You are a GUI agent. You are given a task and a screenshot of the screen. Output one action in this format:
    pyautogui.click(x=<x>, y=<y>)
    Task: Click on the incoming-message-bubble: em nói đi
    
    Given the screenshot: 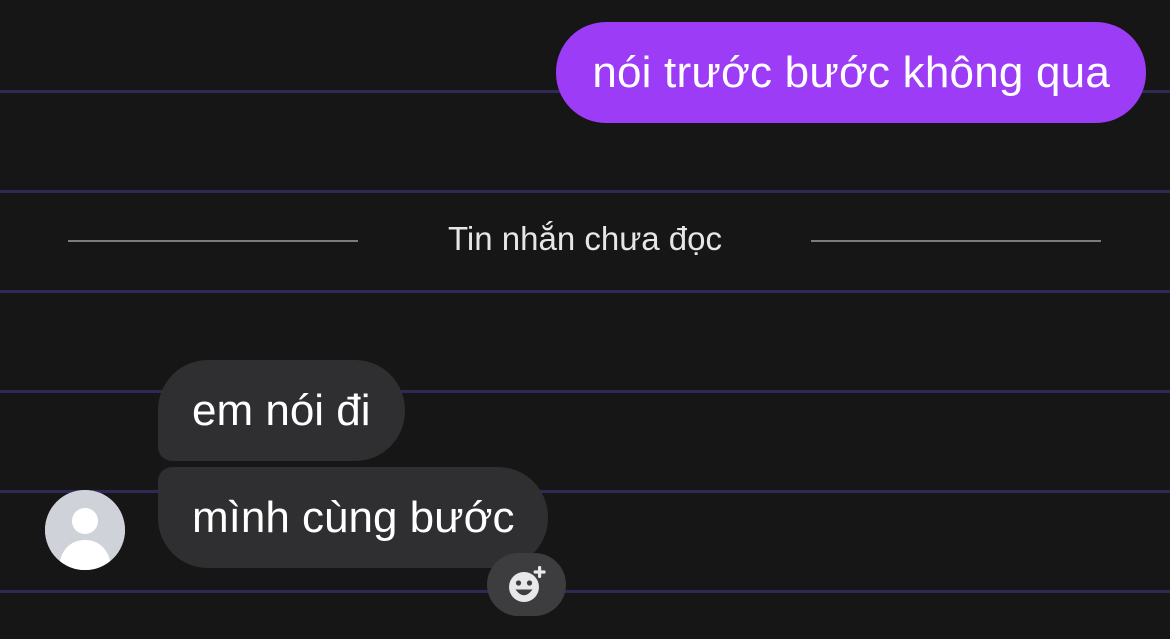 What is the action you would take?
    pyautogui.click(x=281, y=410)
    